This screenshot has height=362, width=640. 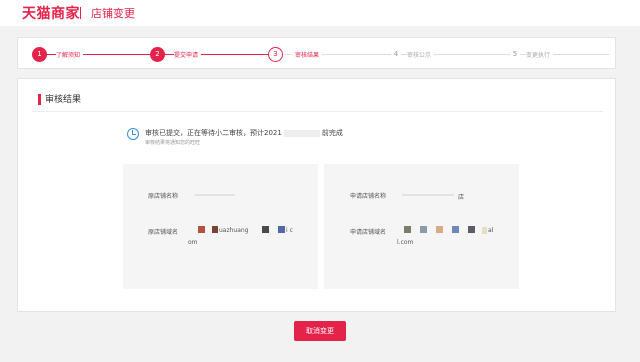 I want to click on requested-domain-tail: al, so click(x=491, y=230).